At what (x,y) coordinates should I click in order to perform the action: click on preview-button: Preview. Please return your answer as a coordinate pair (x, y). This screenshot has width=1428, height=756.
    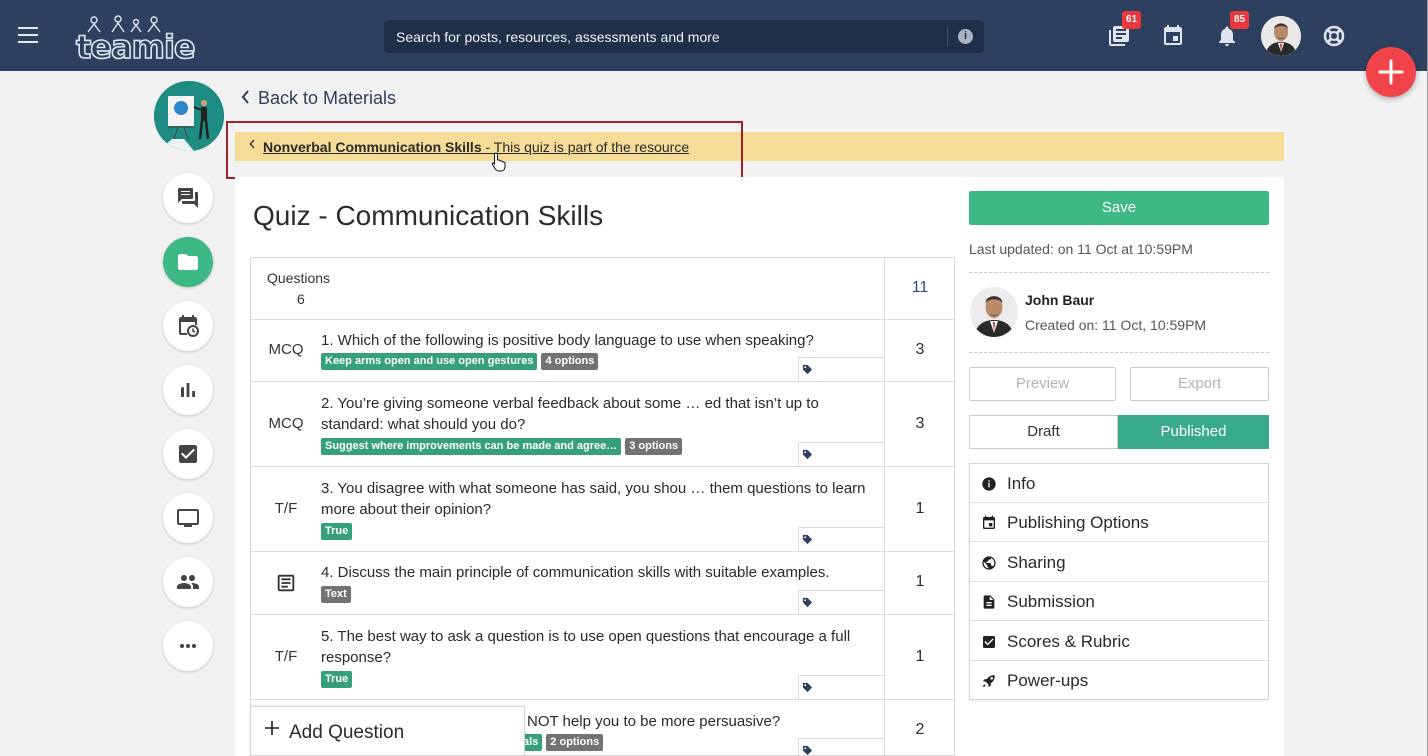
    Looking at the image, I should click on (1042, 384).